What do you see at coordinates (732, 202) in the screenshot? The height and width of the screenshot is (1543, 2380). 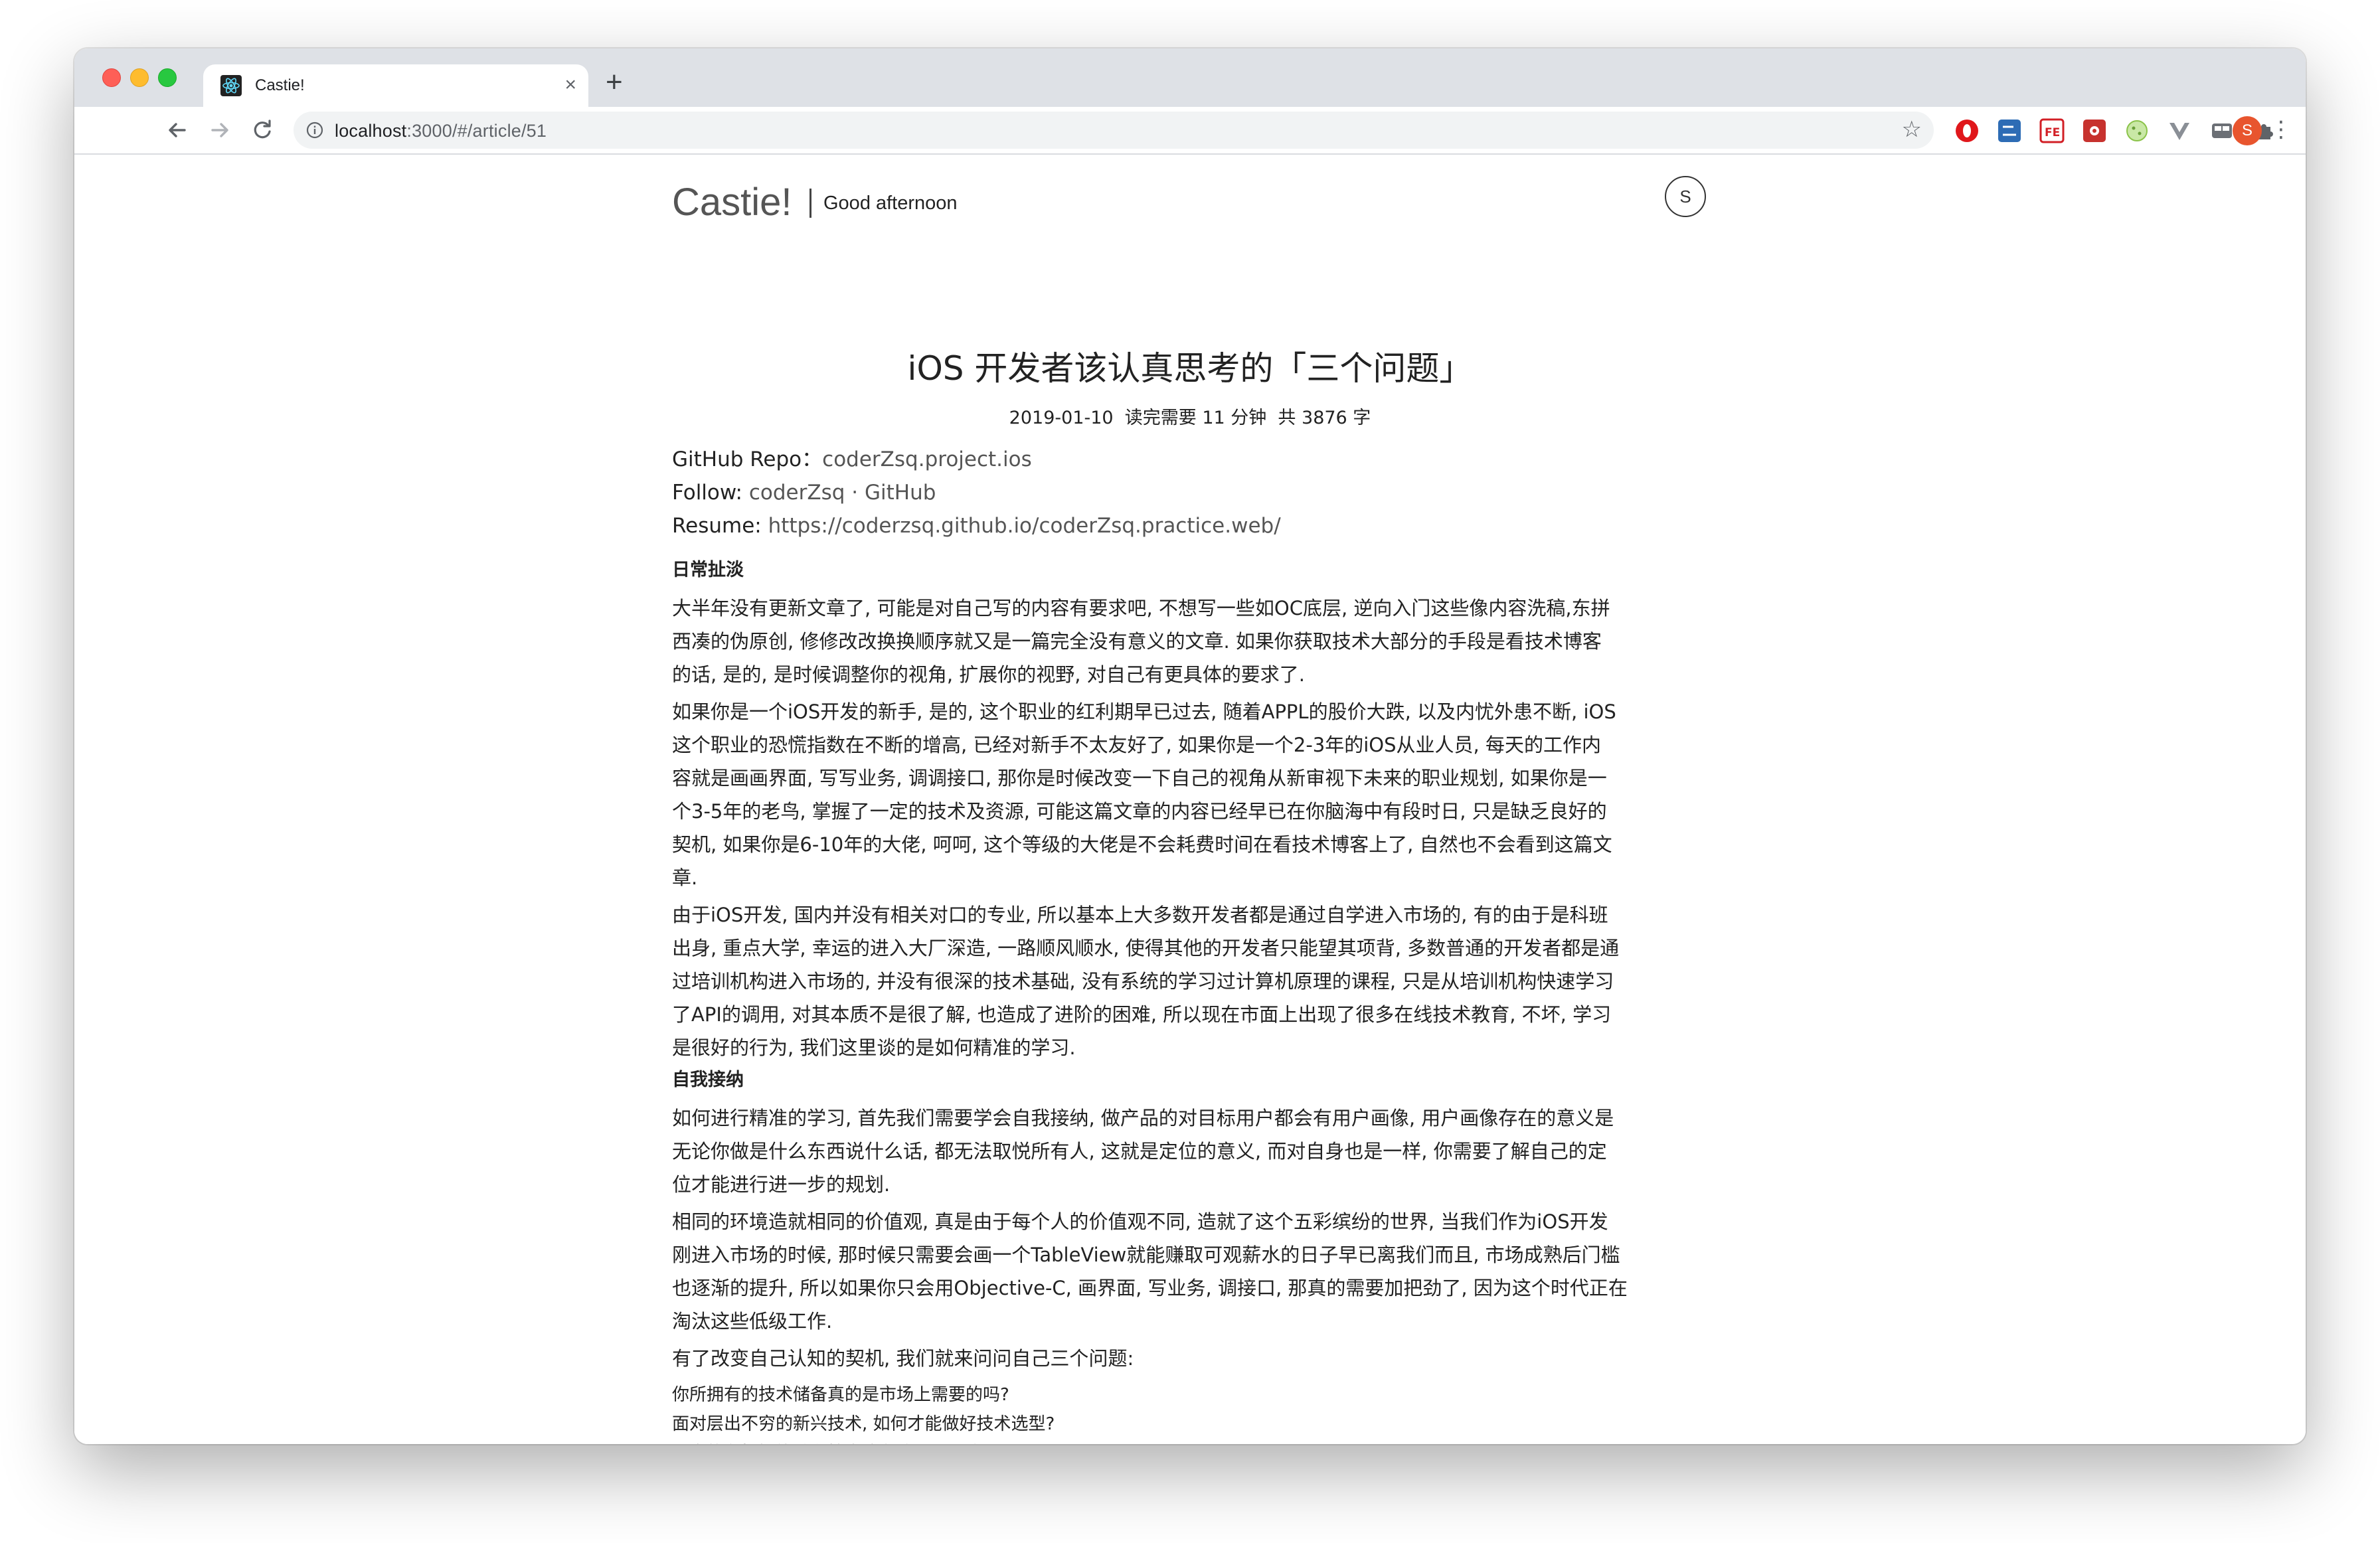 I see `site-brand: Castie!` at bounding box center [732, 202].